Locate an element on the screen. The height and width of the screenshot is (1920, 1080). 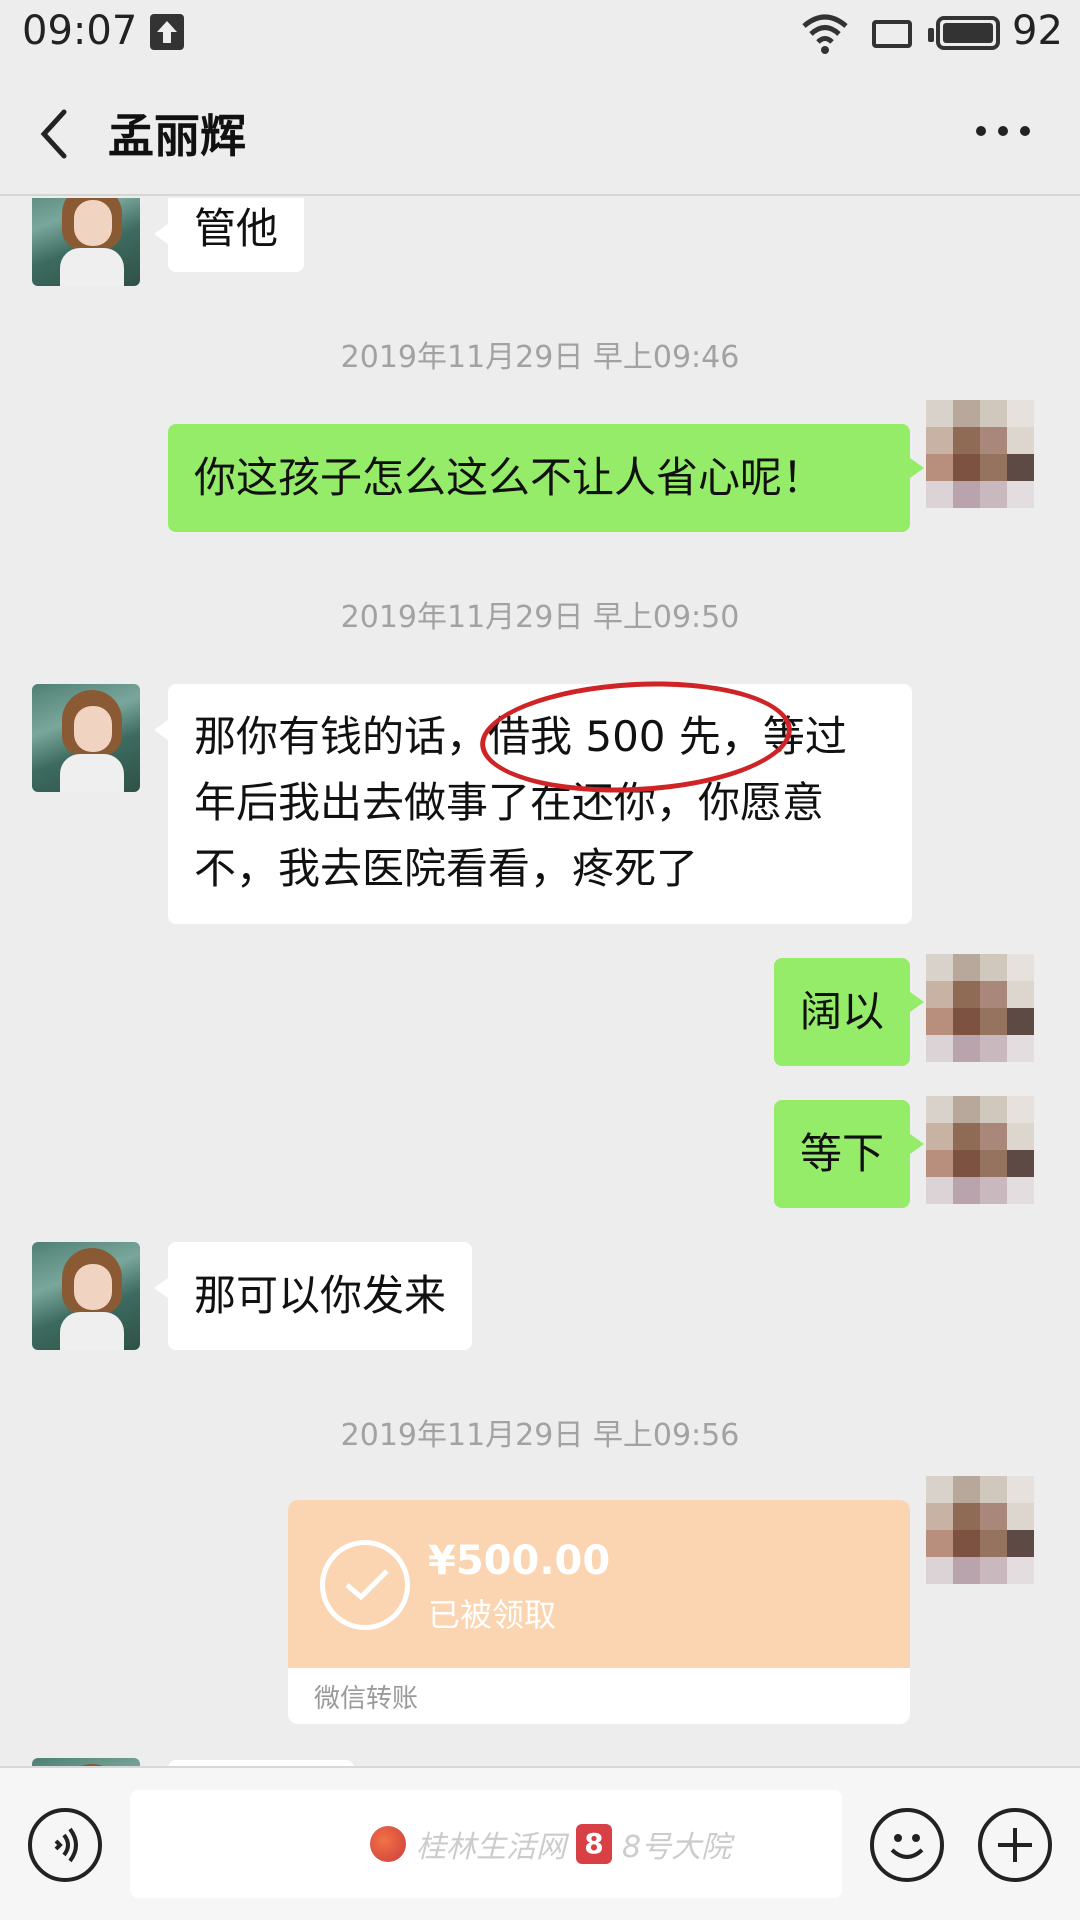
timestamp: 2019年11月29日 早上09:50 is located at coordinates (540, 617).